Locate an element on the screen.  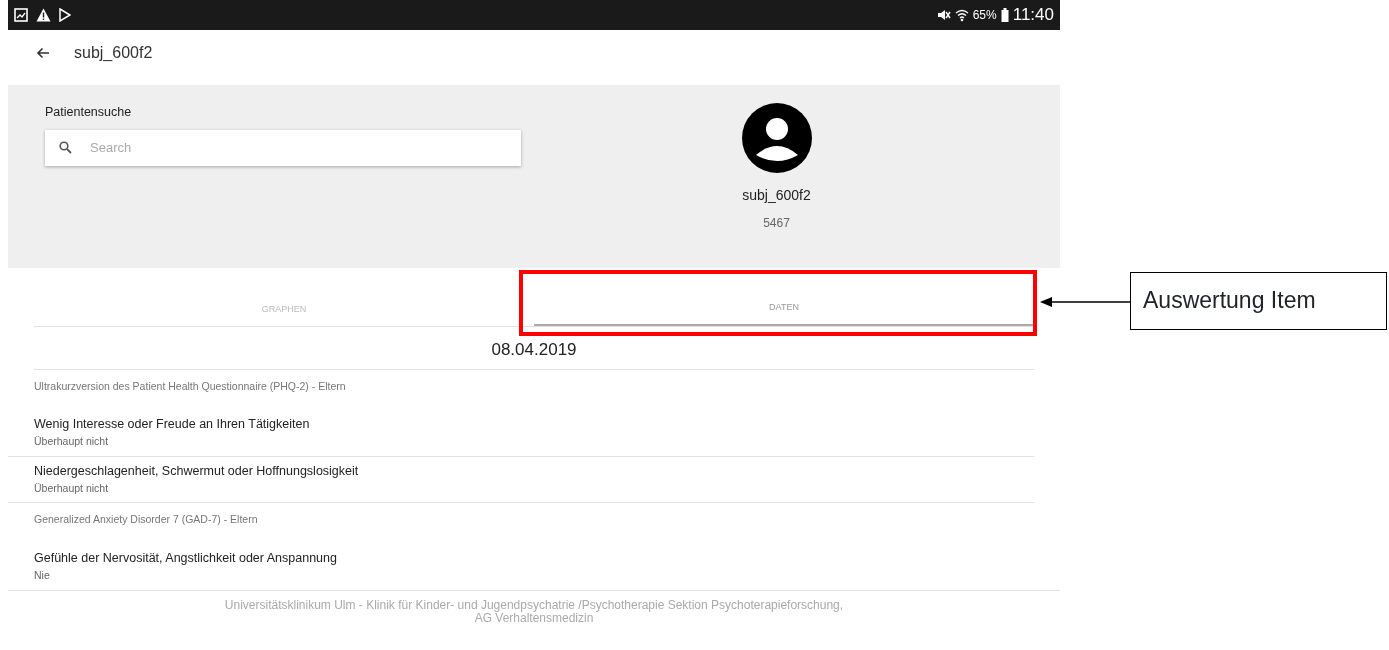
tab: DATEN is located at coordinates (784, 297).